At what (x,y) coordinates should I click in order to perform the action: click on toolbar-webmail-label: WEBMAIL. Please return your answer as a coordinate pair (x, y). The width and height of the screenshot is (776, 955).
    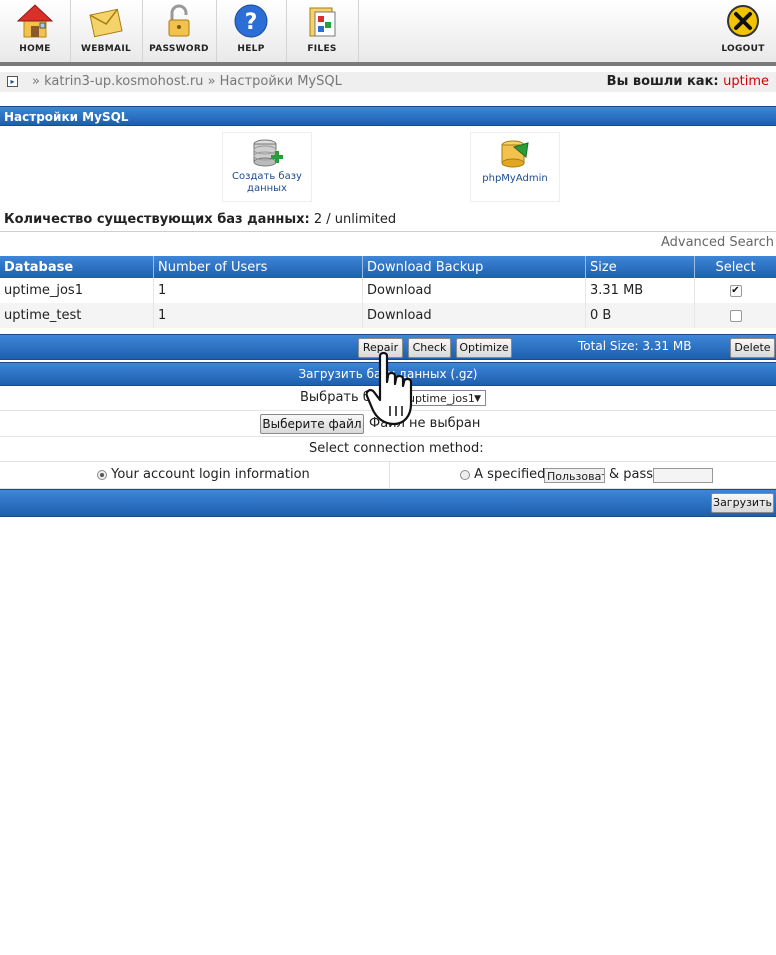
    Looking at the image, I should click on (106, 49).